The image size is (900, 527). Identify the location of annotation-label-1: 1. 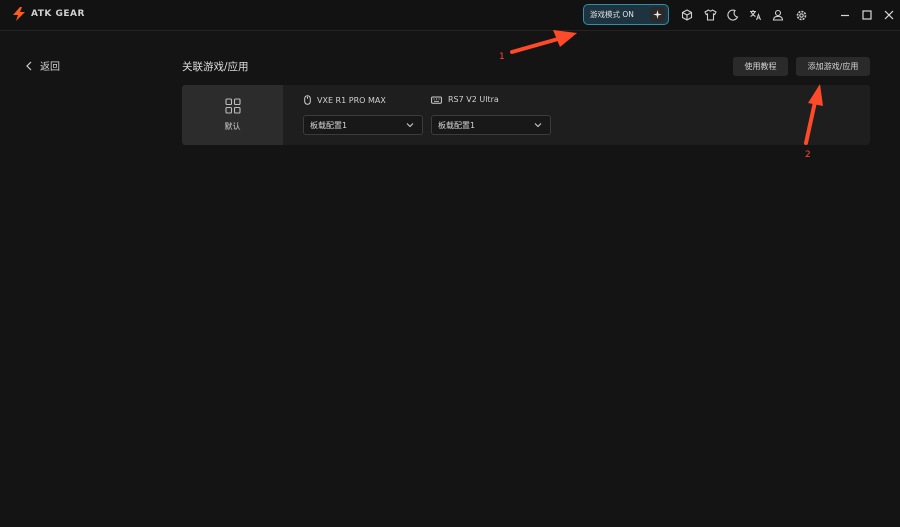
(502, 57).